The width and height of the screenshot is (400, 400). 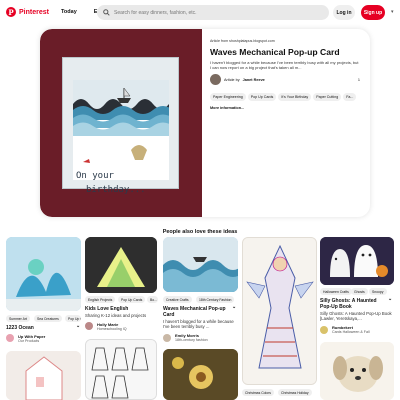 I want to click on pin-title: 1223 Ocean, so click(x=20, y=328).